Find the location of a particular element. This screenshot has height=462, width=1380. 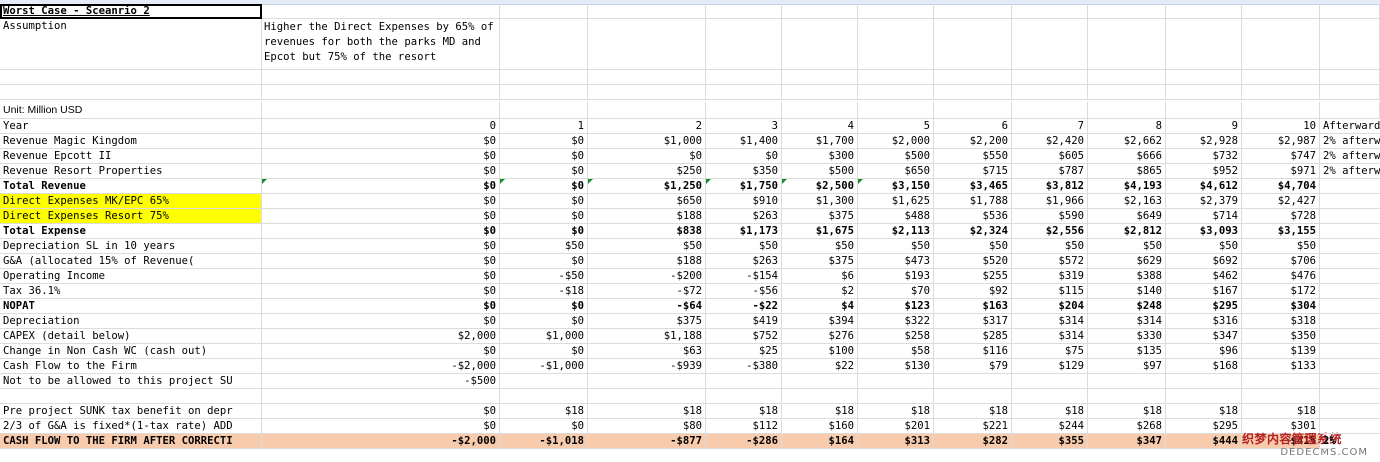

value-cell: $4,704 is located at coordinates (1281, 186).